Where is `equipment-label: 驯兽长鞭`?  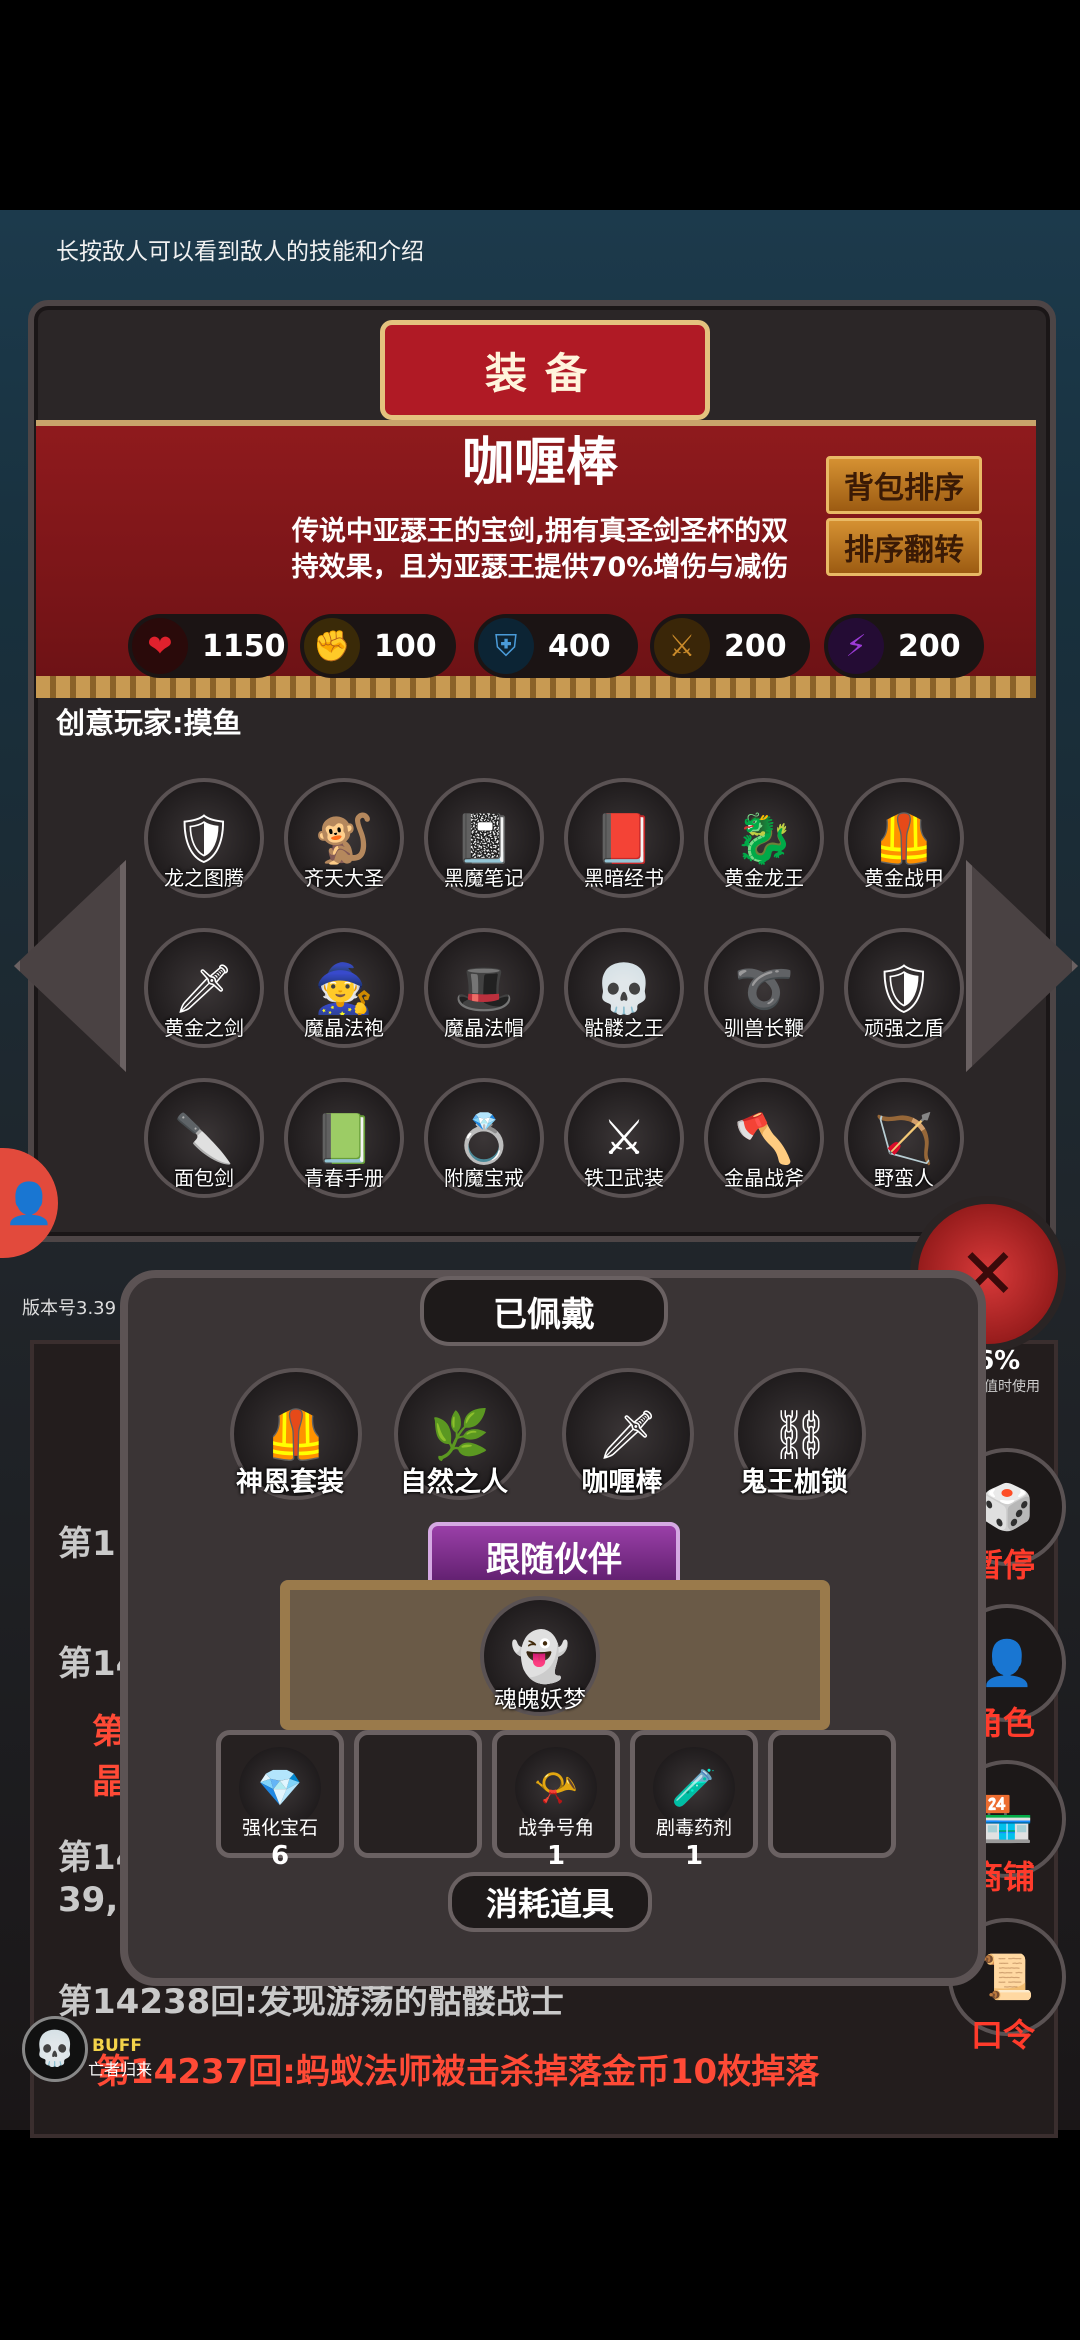
equipment-label: 驯兽长鞭 is located at coordinates (764, 1028).